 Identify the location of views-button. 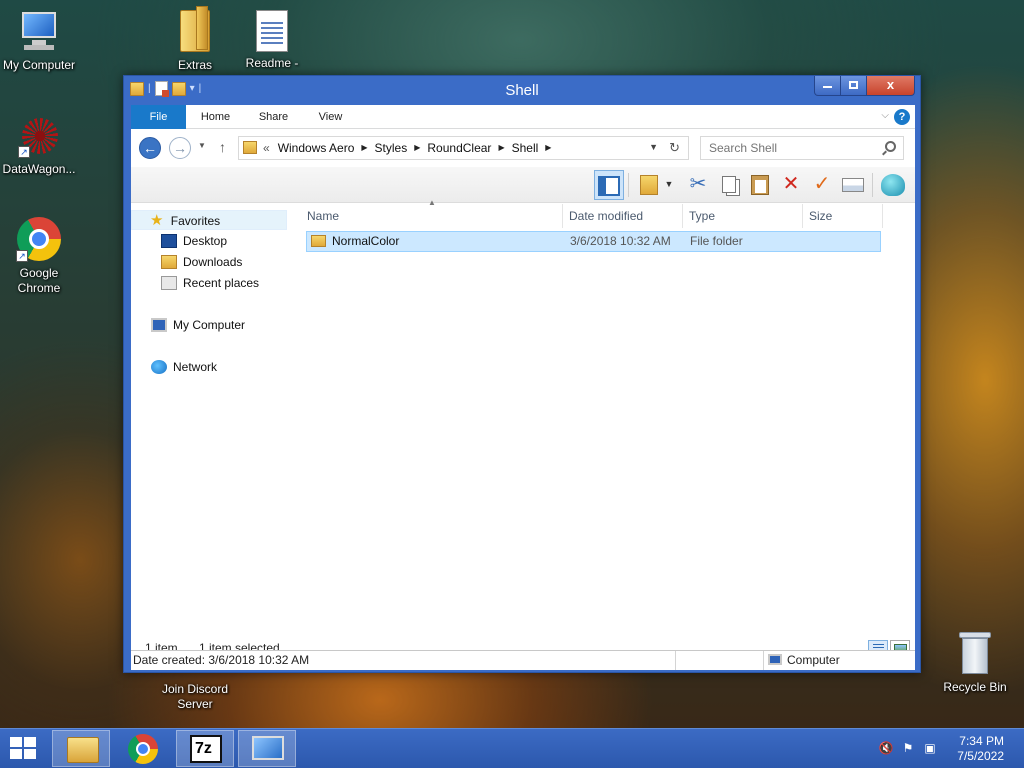
(649, 185).